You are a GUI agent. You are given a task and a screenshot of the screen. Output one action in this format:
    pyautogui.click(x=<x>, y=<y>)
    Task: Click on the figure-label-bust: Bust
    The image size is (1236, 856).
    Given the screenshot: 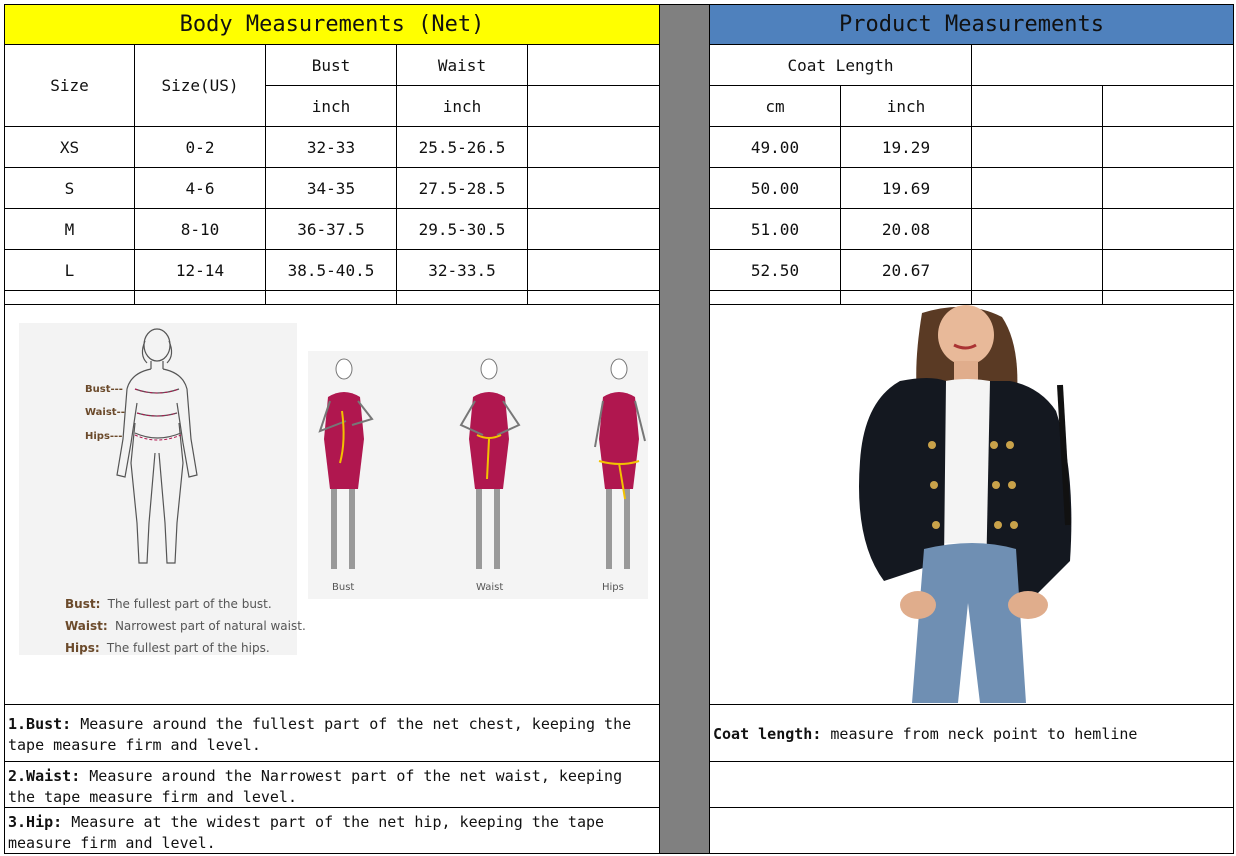 What is the action you would take?
    pyautogui.click(x=343, y=587)
    